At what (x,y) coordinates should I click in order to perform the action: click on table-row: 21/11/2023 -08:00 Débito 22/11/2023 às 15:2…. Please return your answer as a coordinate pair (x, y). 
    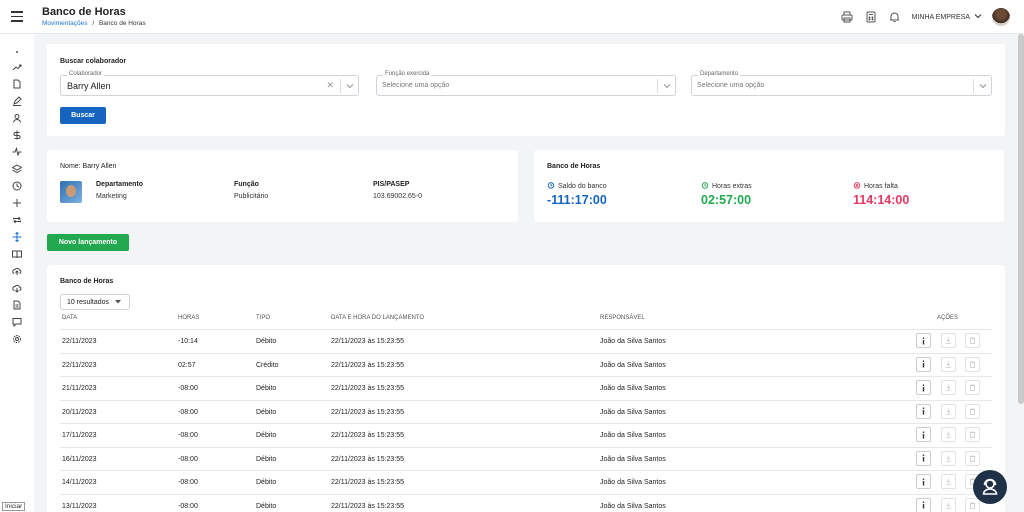
    Looking at the image, I should click on (526, 388).